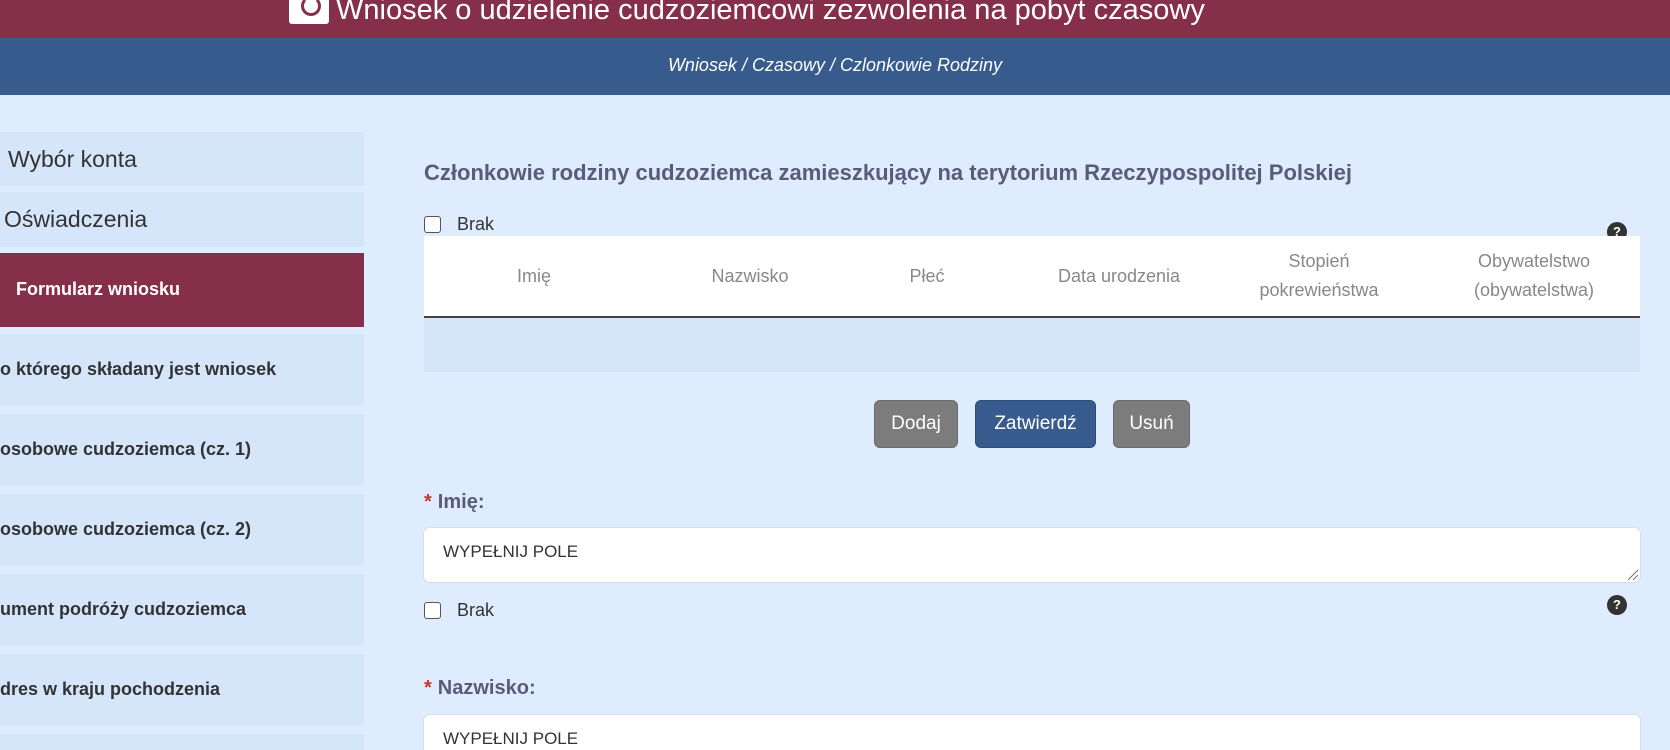 This screenshot has height=750, width=1670. I want to click on last-name-label-text: Nazwisko:, so click(486, 688).